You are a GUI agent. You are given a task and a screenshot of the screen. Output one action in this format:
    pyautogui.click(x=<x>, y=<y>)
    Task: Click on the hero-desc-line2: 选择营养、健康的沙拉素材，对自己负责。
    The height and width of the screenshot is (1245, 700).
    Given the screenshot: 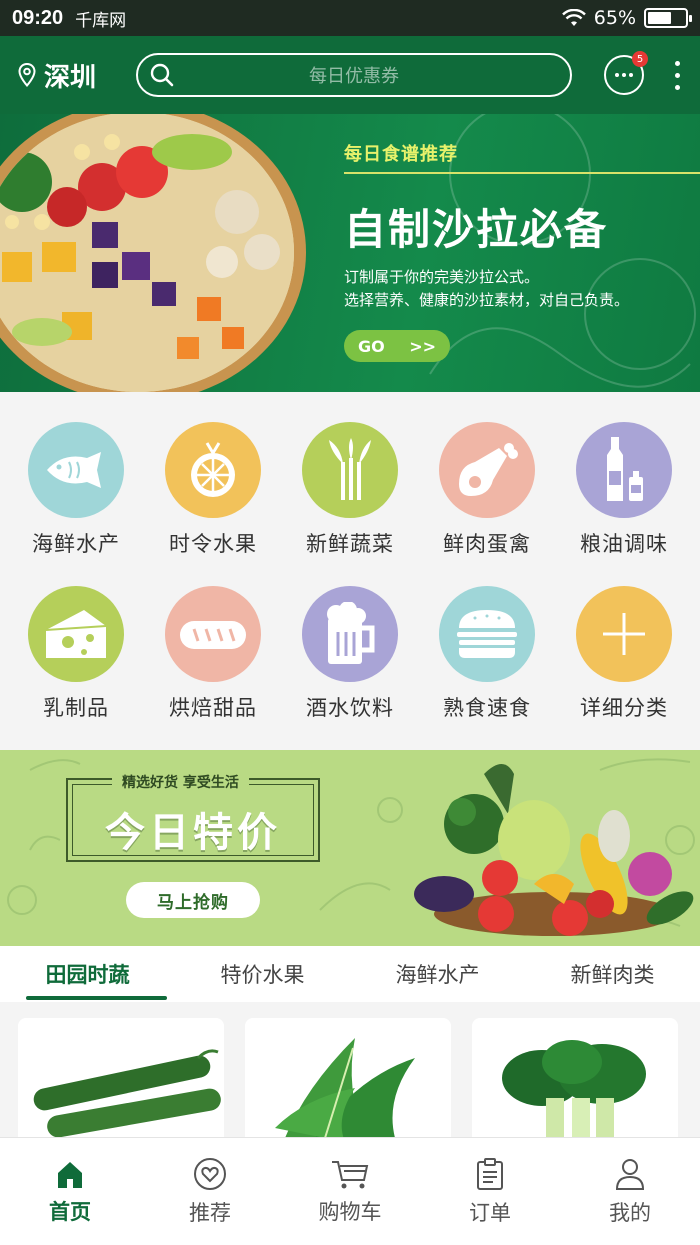 What is the action you would take?
    pyautogui.click(x=487, y=300)
    